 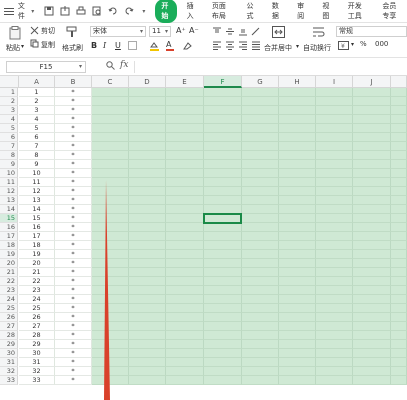 What do you see at coordinates (48, 45) in the screenshot?
I see `copy-button: 复制` at bounding box center [48, 45].